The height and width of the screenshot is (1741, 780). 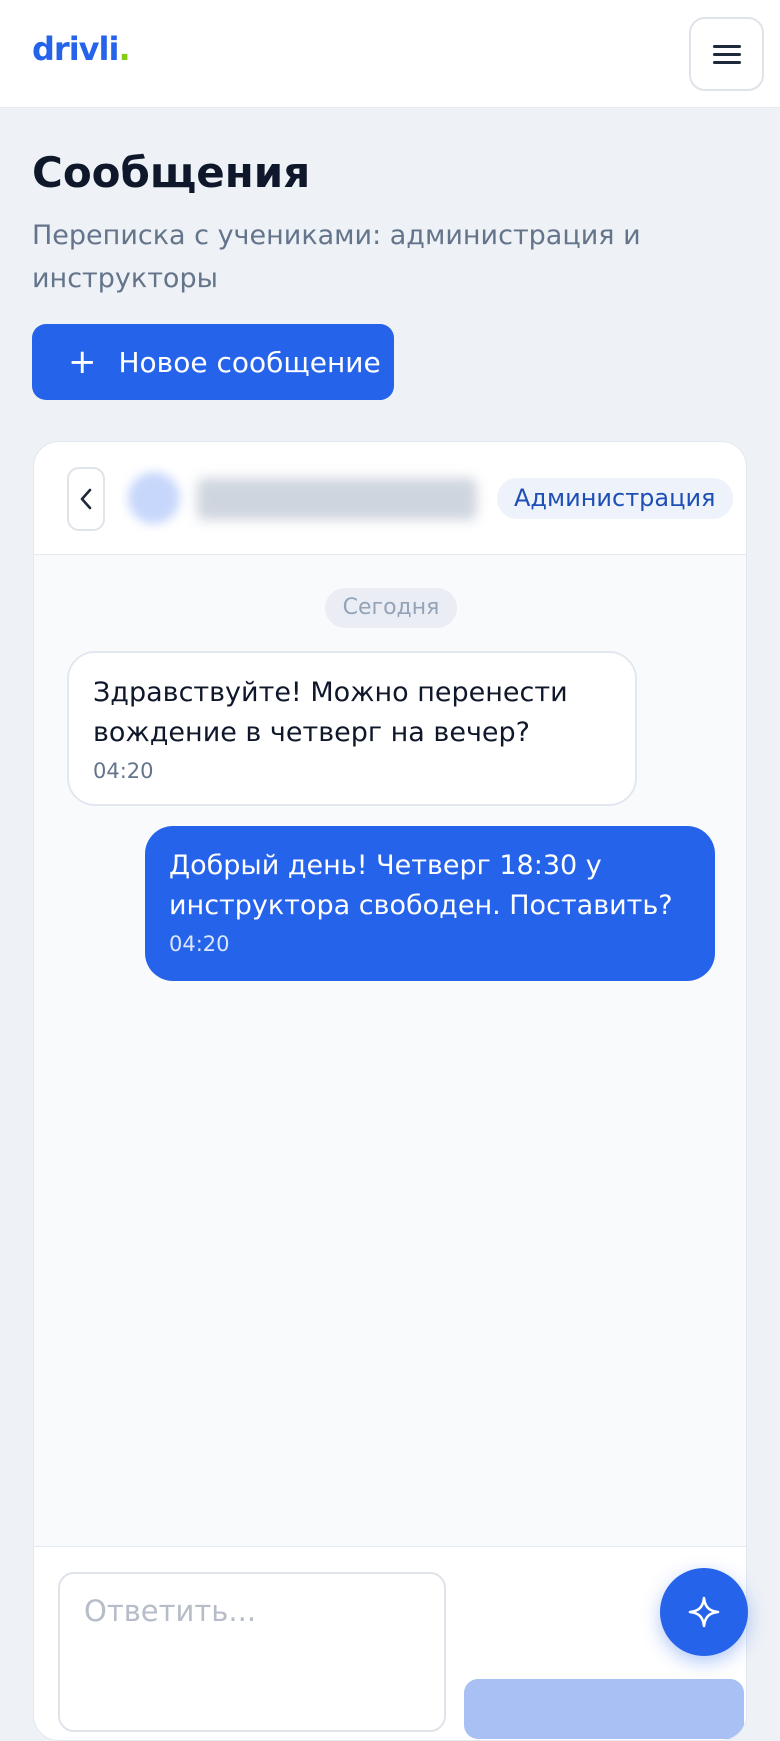 I want to click on hamburger-menu-icon, so click(x=726, y=54).